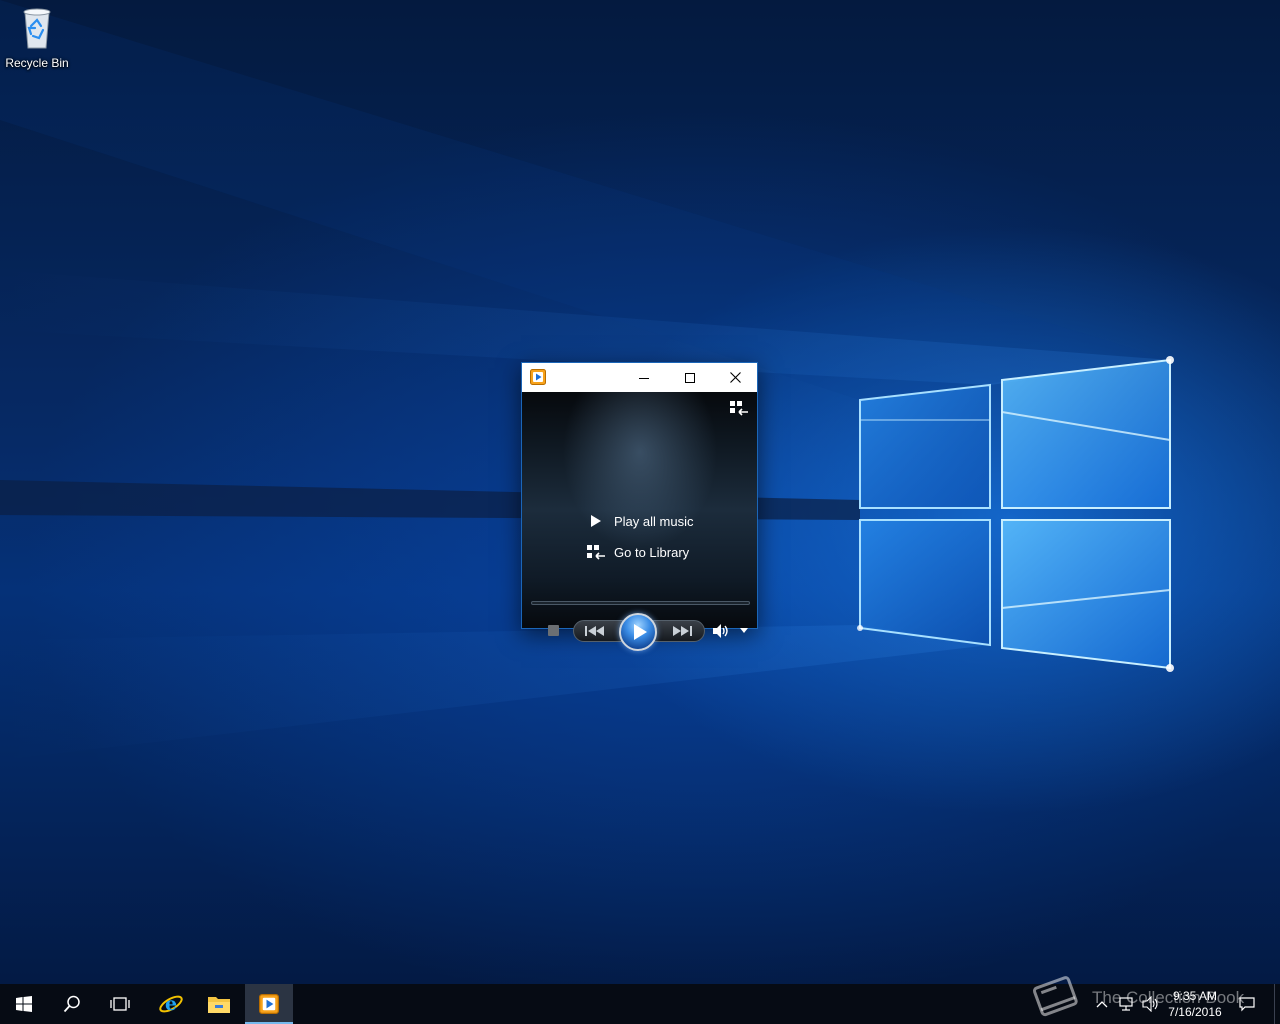 The image size is (1280, 1024). I want to click on taskbar-clock: 9:35 AM 7/16/2016, so click(1195, 1004).